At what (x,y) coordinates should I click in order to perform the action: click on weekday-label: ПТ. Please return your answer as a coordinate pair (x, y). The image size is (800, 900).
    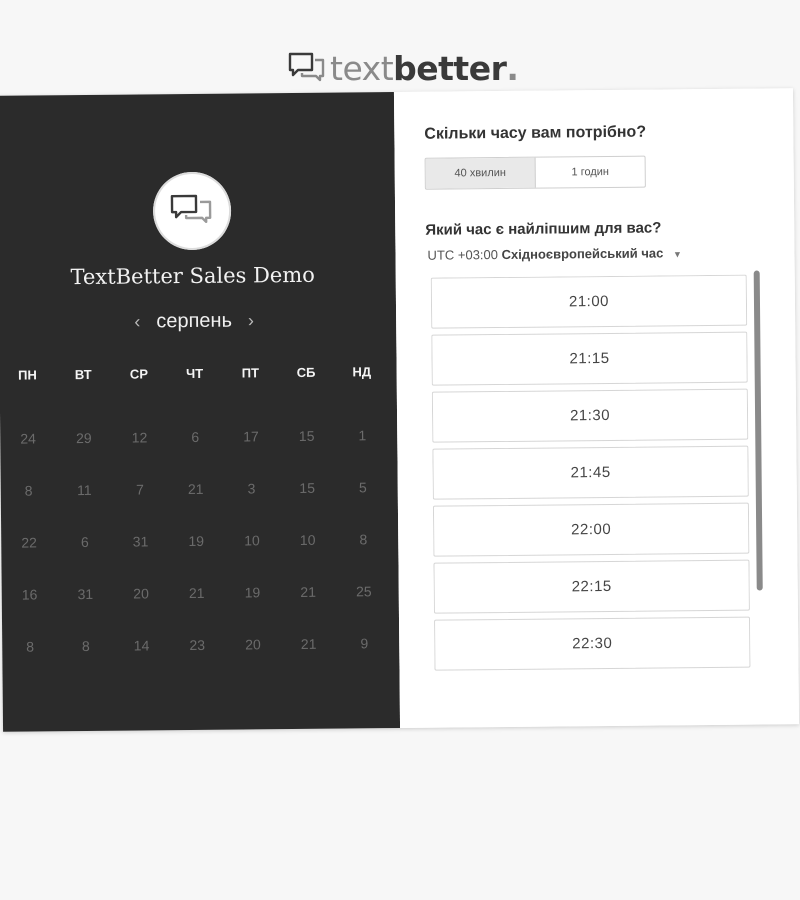
    Looking at the image, I should click on (250, 373).